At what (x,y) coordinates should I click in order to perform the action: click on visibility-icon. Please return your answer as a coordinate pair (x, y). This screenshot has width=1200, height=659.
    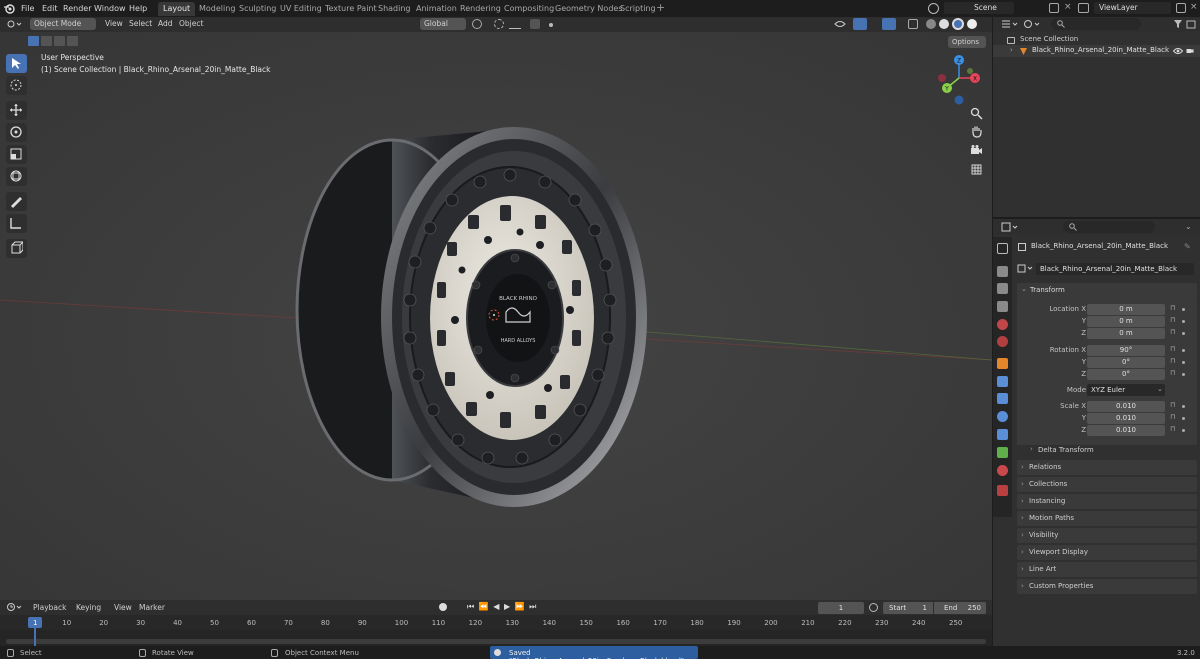
    Looking at the image, I should click on (840, 24).